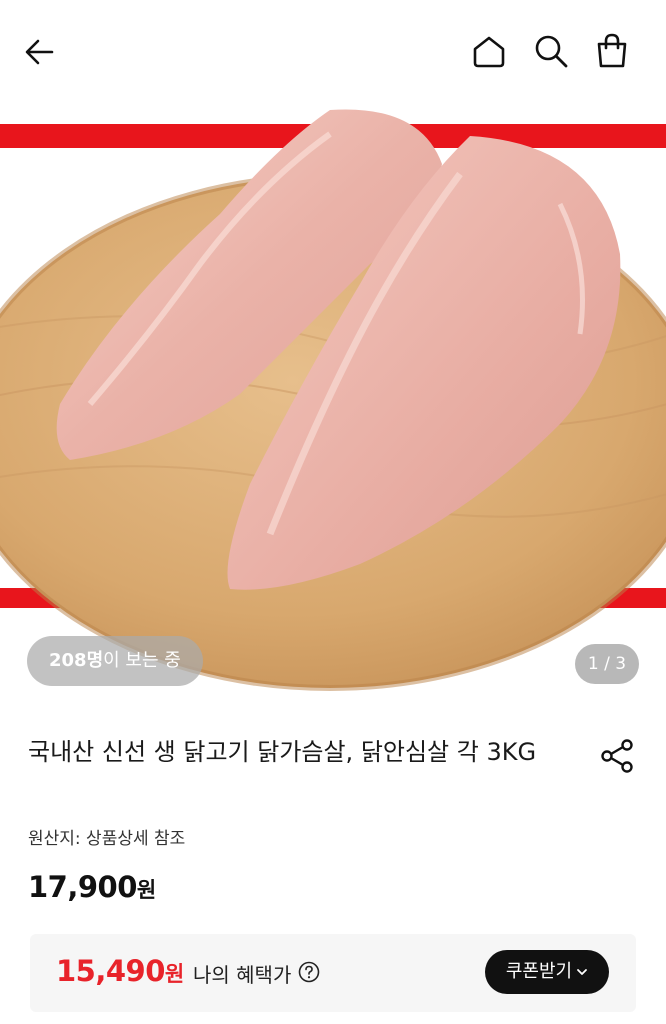 The height and width of the screenshot is (1024, 666). What do you see at coordinates (282, 752) in the screenshot?
I see `product-title: 국내산 신선 생 닭고기 닭가슴살, 닭안심살 각 3KG` at bounding box center [282, 752].